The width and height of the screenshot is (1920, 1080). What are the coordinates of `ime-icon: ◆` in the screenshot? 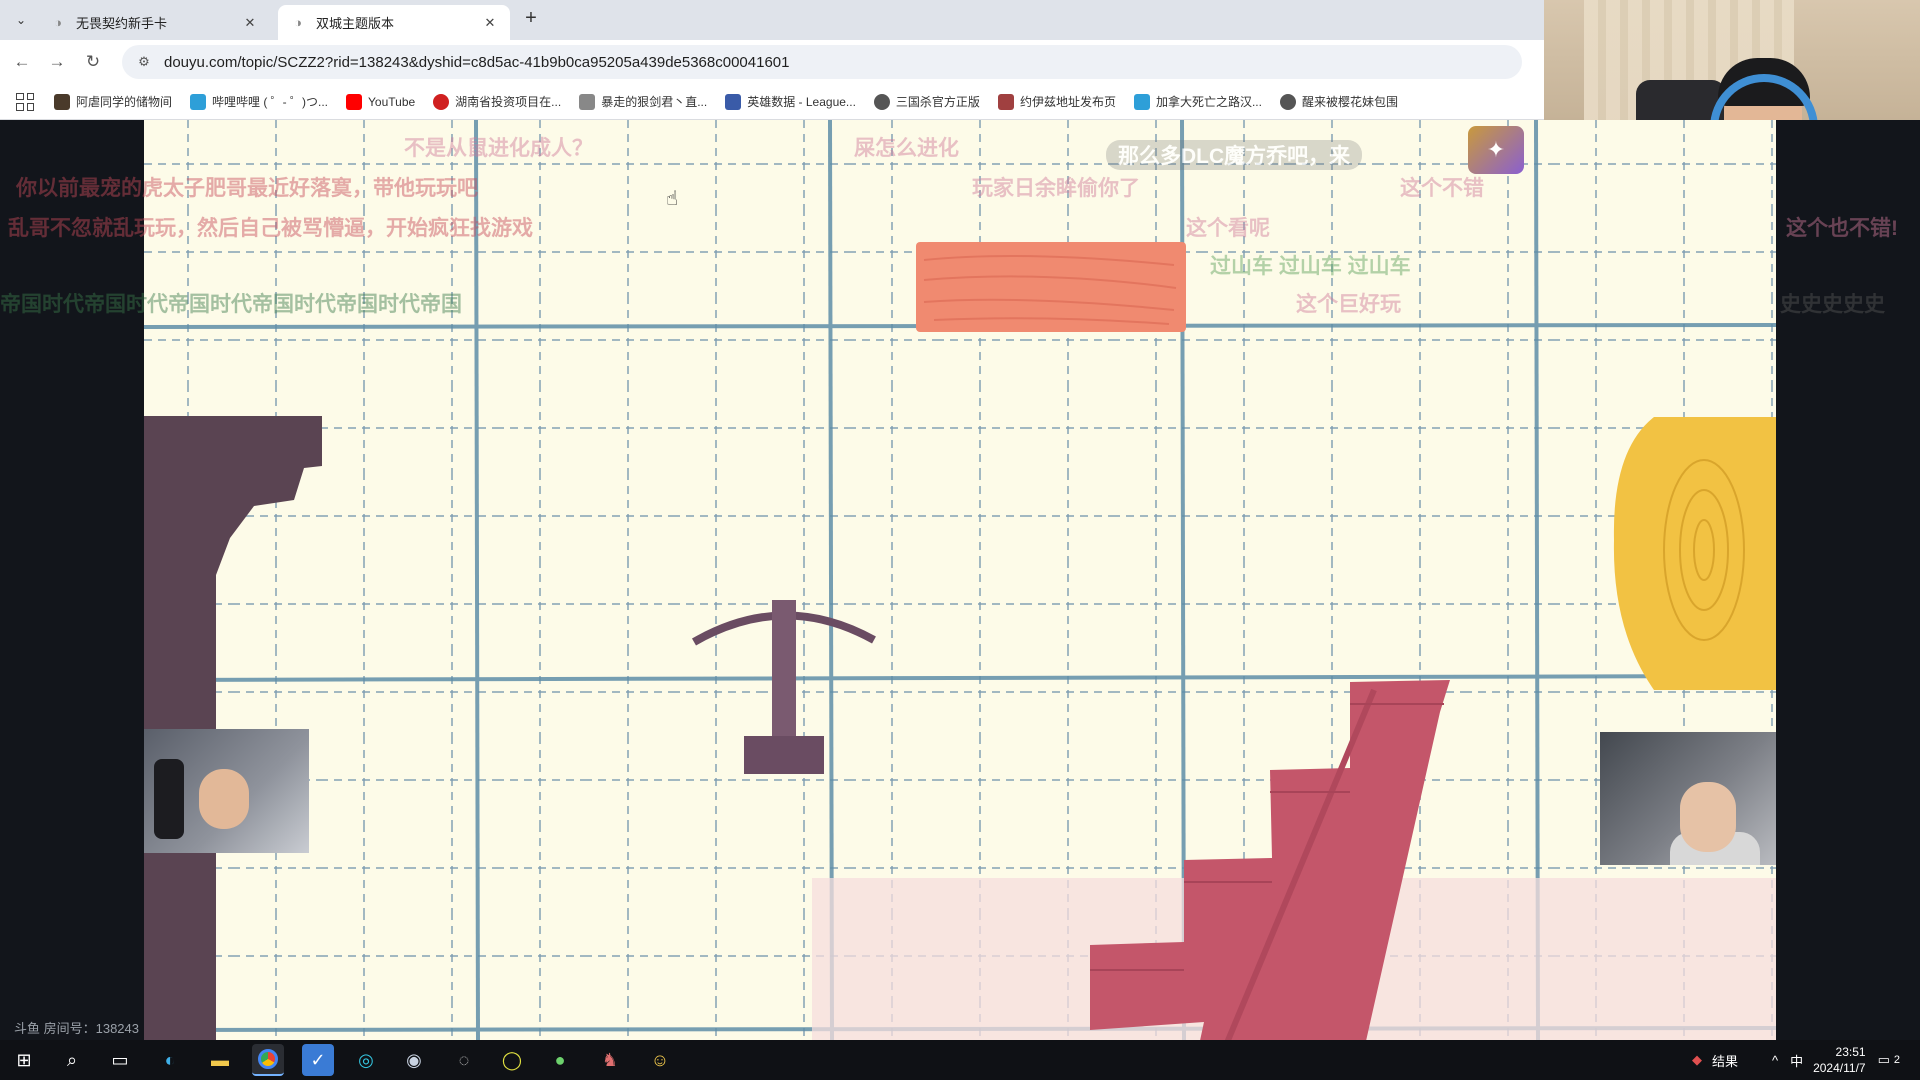 It's located at (1697, 1060).